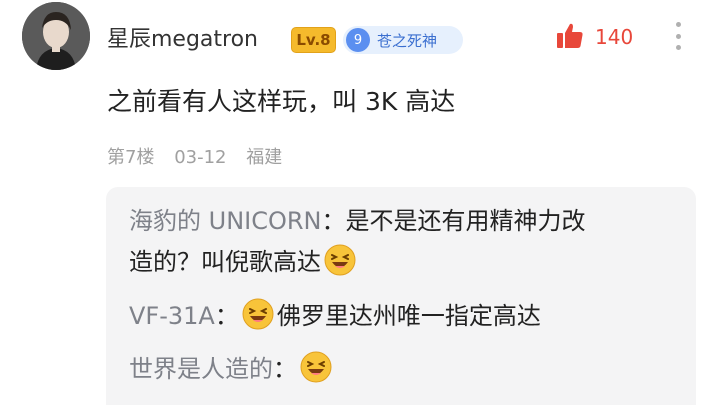 The image size is (720, 405). What do you see at coordinates (465, 221) in the screenshot?
I see `reply-text: 是不是还有用精神力改` at bounding box center [465, 221].